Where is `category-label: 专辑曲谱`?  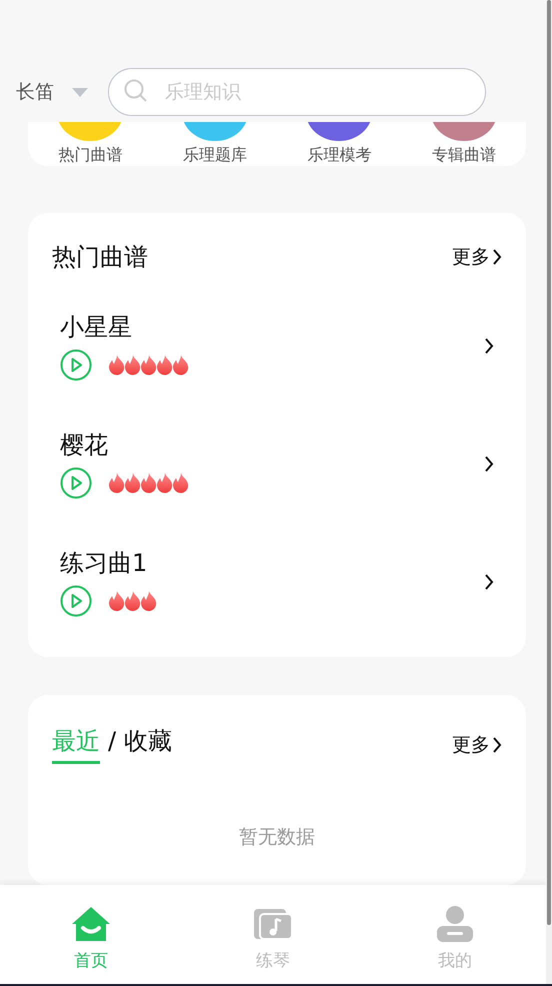 category-label: 专辑曲谱 is located at coordinates (464, 155).